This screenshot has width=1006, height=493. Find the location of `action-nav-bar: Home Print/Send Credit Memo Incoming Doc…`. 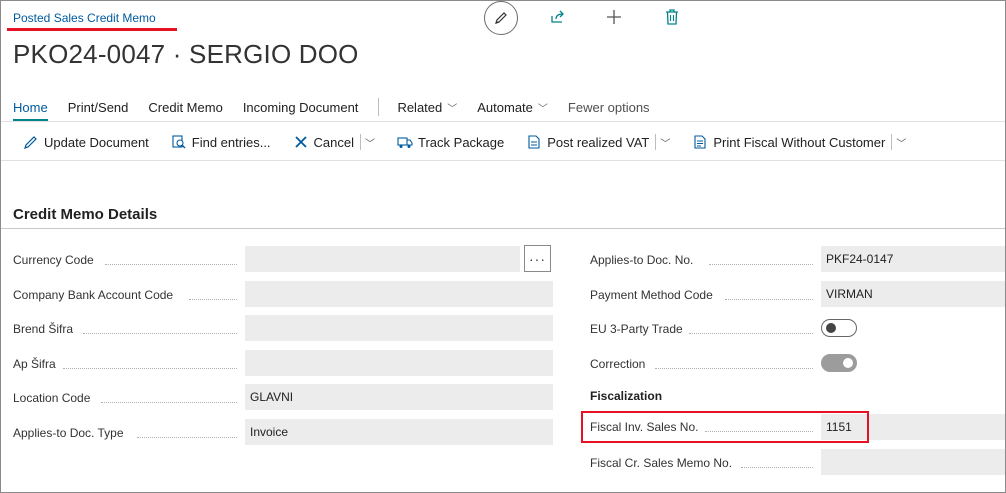

action-nav-bar: Home Print/Send Credit Memo Incoming Doc… is located at coordinates (341, 108).